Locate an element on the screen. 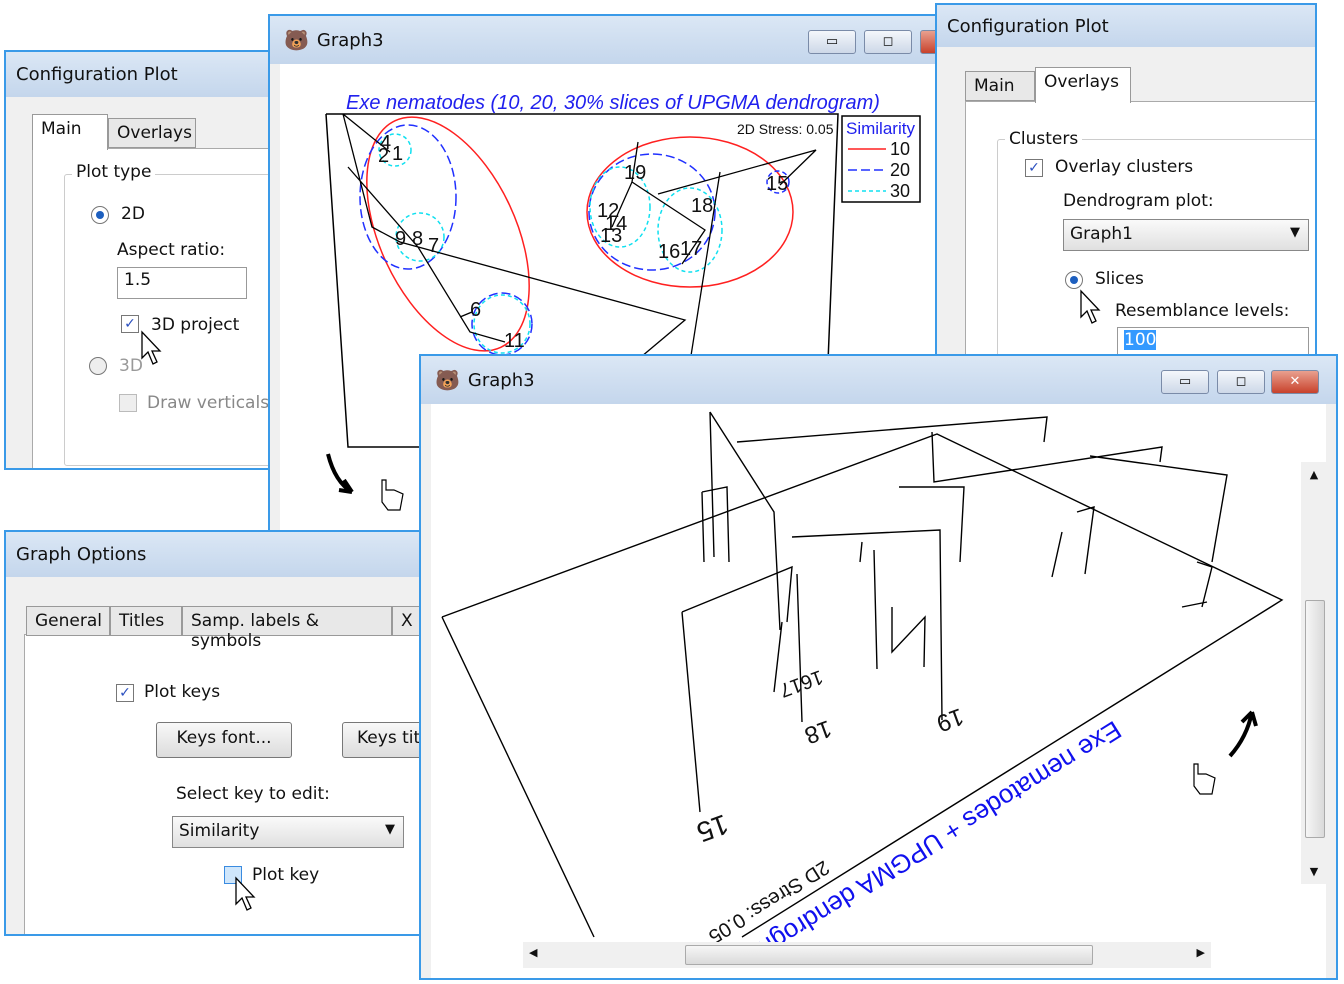 The width and height of the screenshot is (1344, 984). slices-radio is located at coordinates (1074, 280).